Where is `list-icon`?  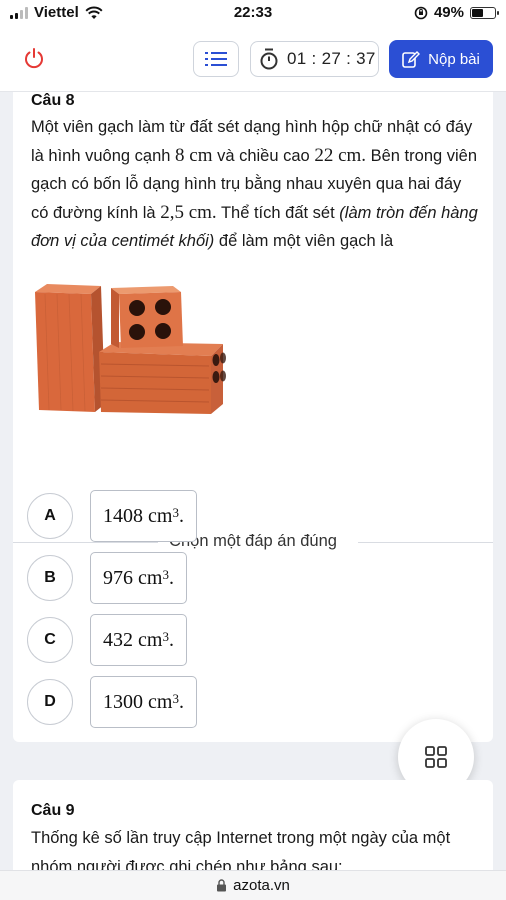 list-icon is located at coordinates (216, 59).